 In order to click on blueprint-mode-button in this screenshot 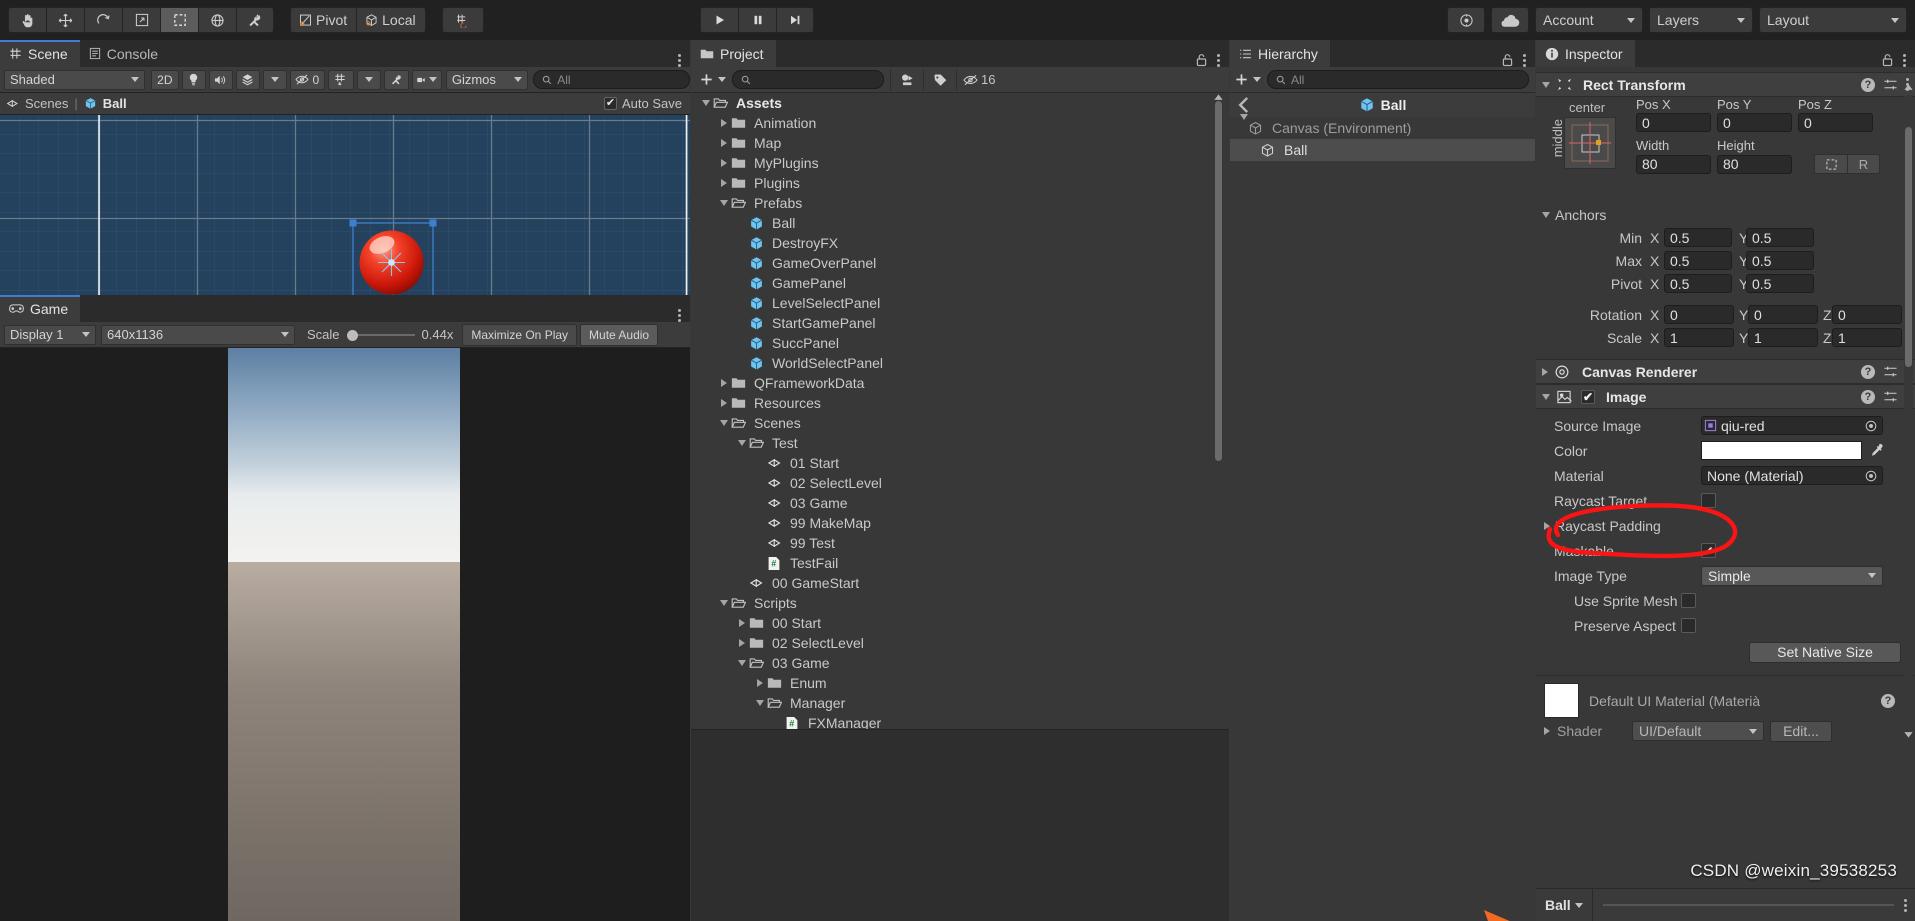, I will do `click(1830, 164)`.